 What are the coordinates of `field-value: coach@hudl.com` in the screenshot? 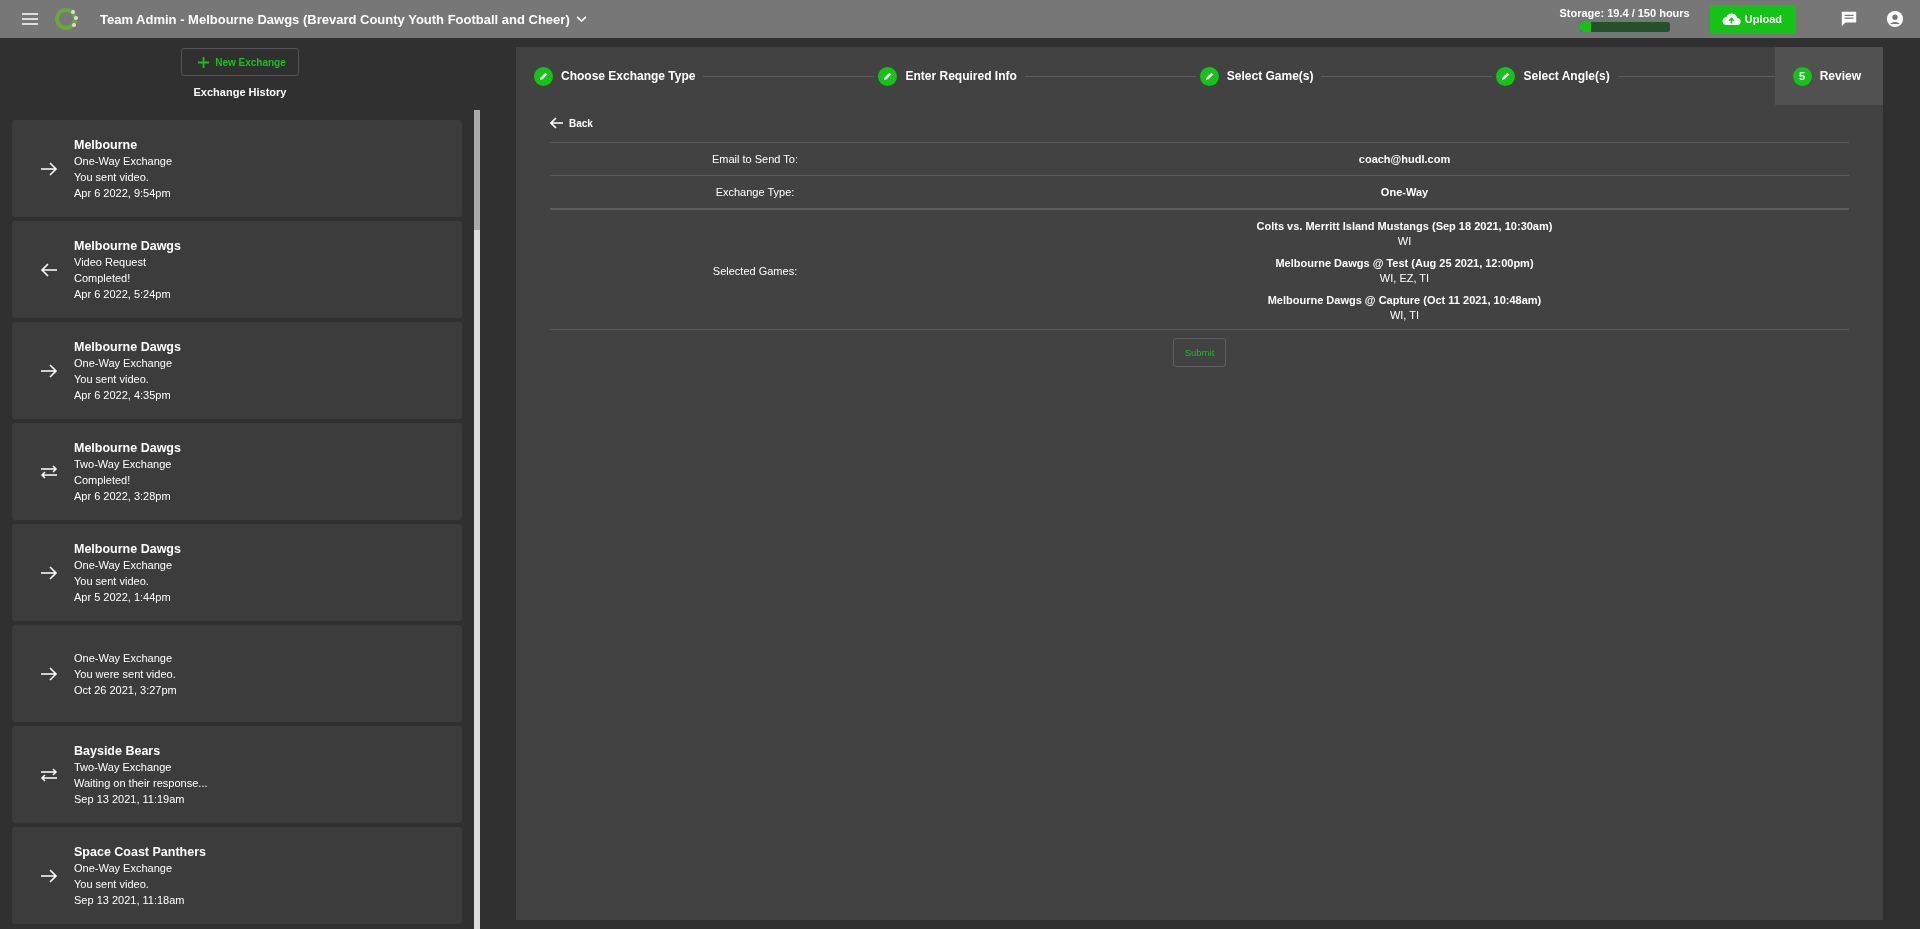 It's located at (1404, 159).